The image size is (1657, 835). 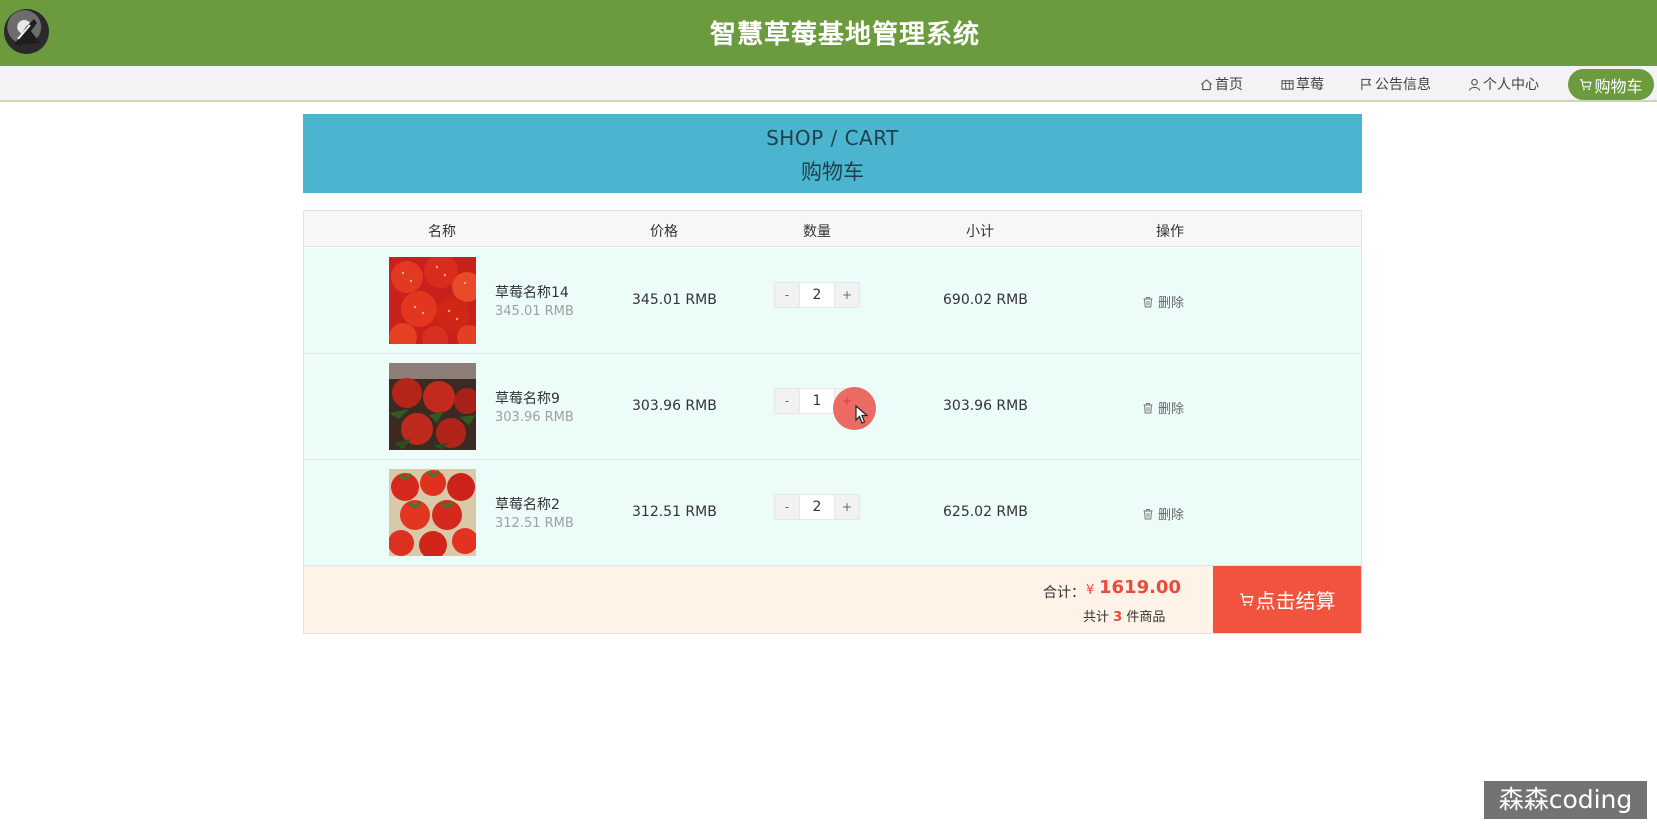 What do you see at coordinates (832, 599) in the screenshot?
I see `cart-summary: 合计： ¥ 1619.00 共计 3 件商品 点击结算` at bounding box center [832, 599].